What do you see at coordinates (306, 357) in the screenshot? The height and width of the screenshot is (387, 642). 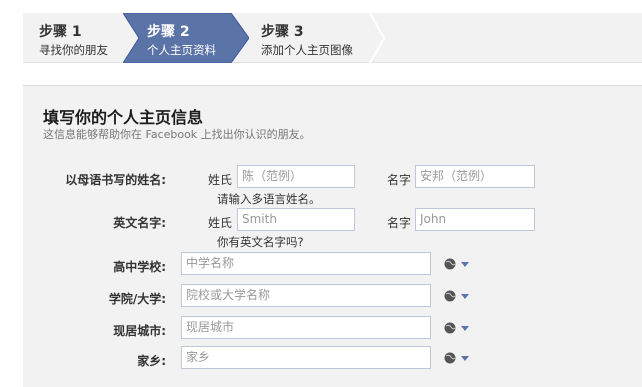 I see `hometown-input: 家乡` at bounding box center [306, 357].